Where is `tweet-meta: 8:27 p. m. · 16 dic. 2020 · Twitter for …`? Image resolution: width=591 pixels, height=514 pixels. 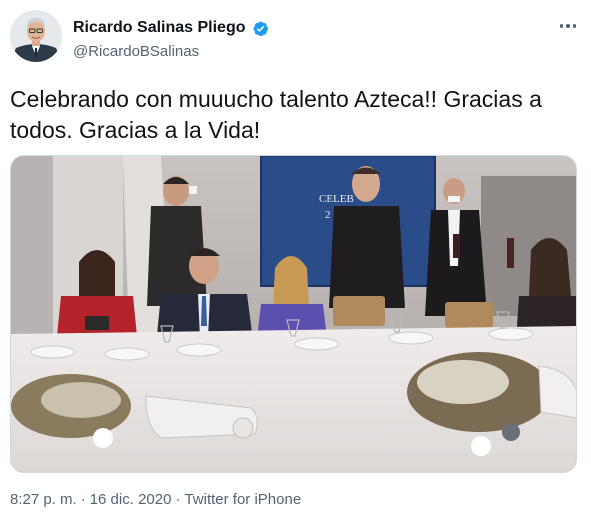 tweet-meta: 8:27 p. m. · 16 dic. 2020 · Twitter for … is located at coordinates (155, 499).